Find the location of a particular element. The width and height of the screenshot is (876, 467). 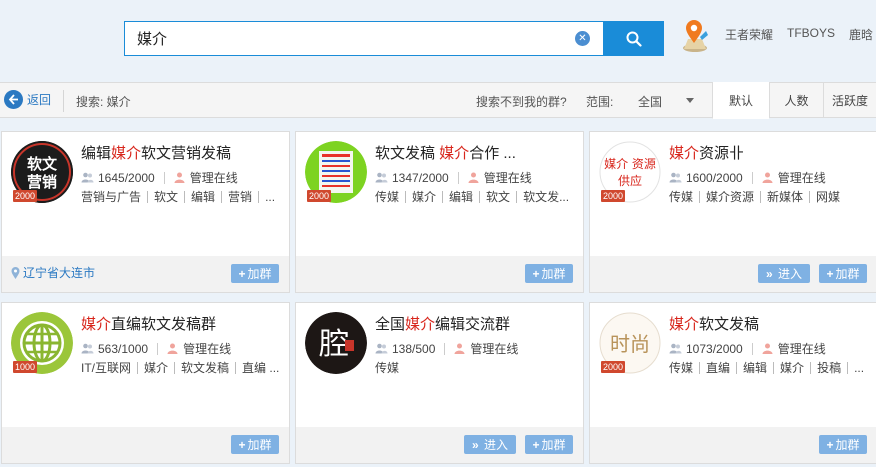

scope-value: 全国 is located at coordinates (650, 102).